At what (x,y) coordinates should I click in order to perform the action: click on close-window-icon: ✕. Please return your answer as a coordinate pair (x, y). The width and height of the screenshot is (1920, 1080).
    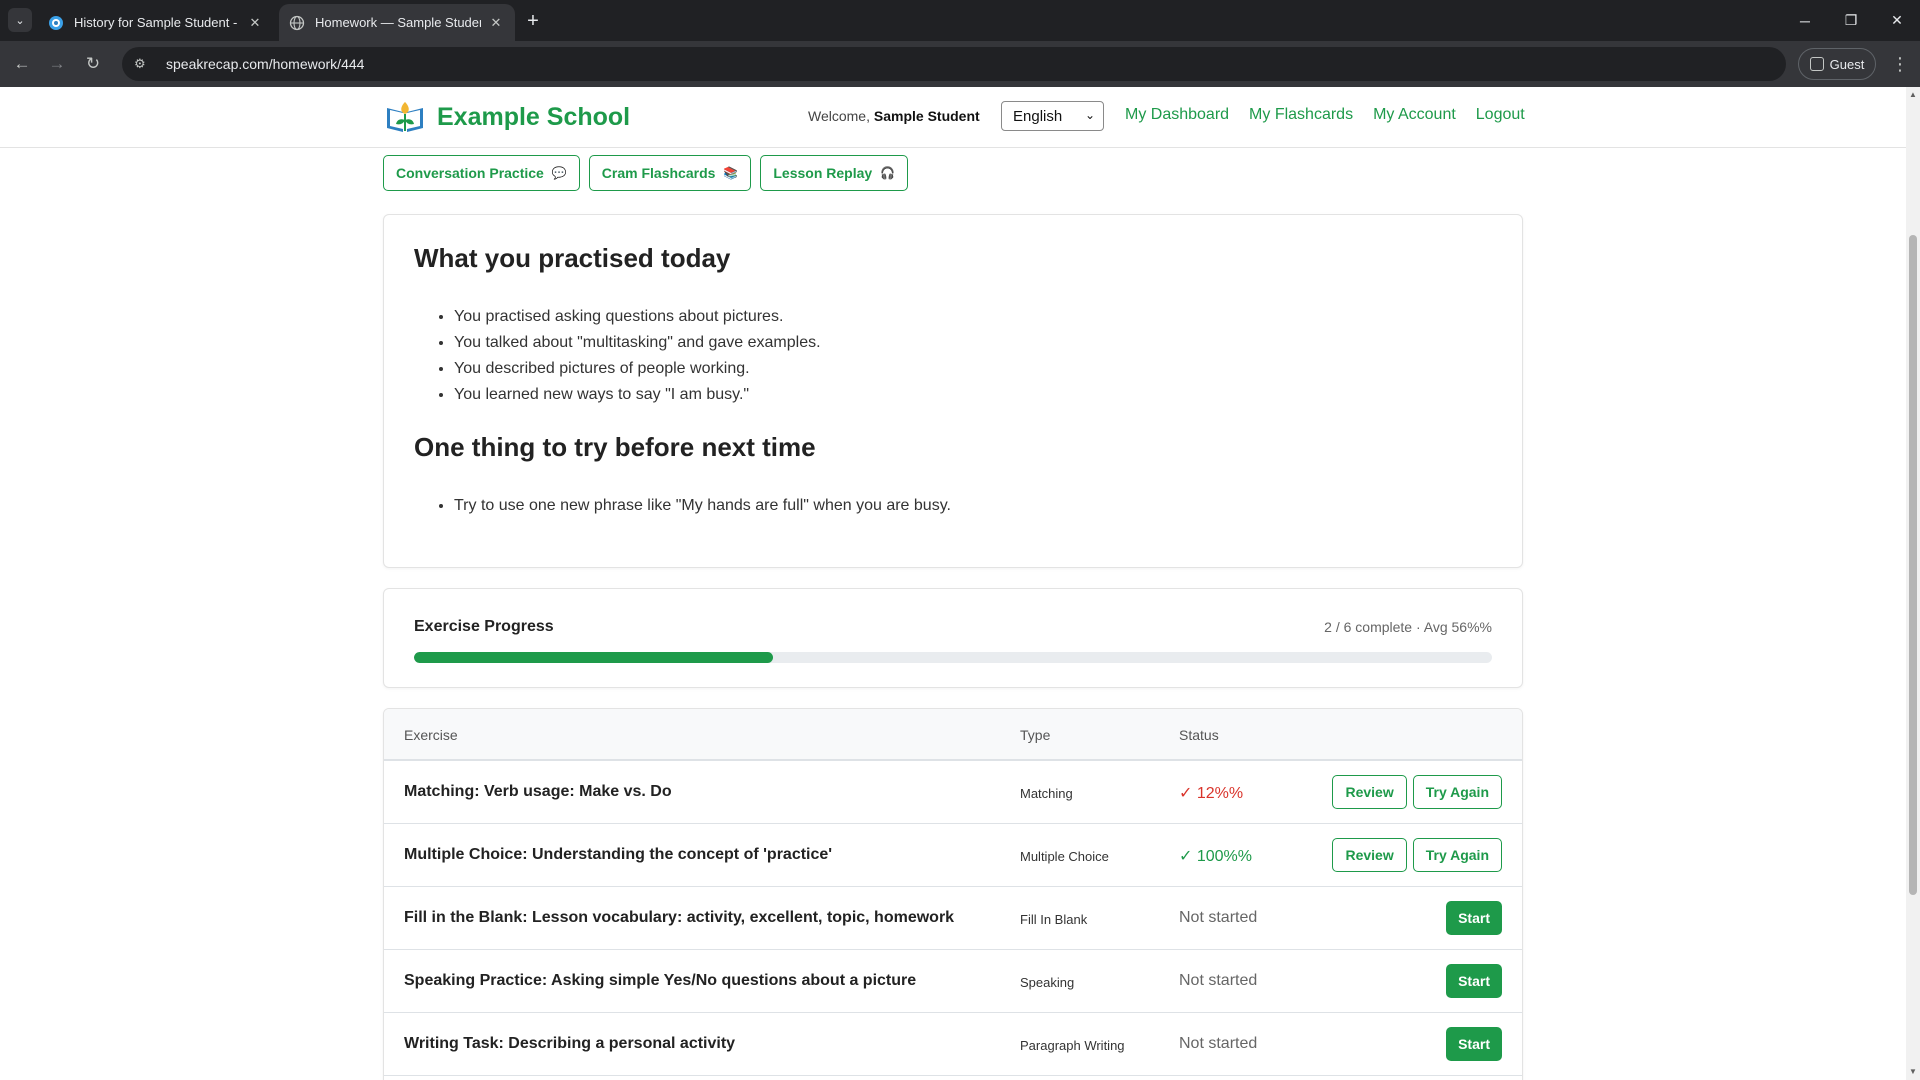
    Looking at the image, I should click on (1897, 20).